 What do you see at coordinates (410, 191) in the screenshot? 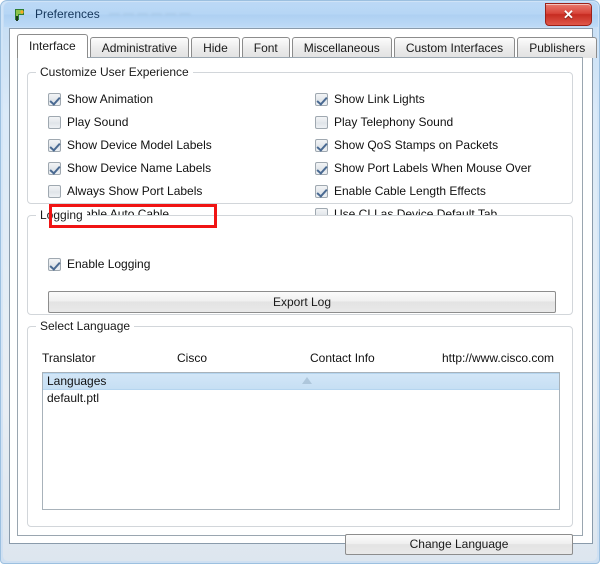
I see `checkbox-label: Enable Cable Length Effects` at bounding box center [410, 191].